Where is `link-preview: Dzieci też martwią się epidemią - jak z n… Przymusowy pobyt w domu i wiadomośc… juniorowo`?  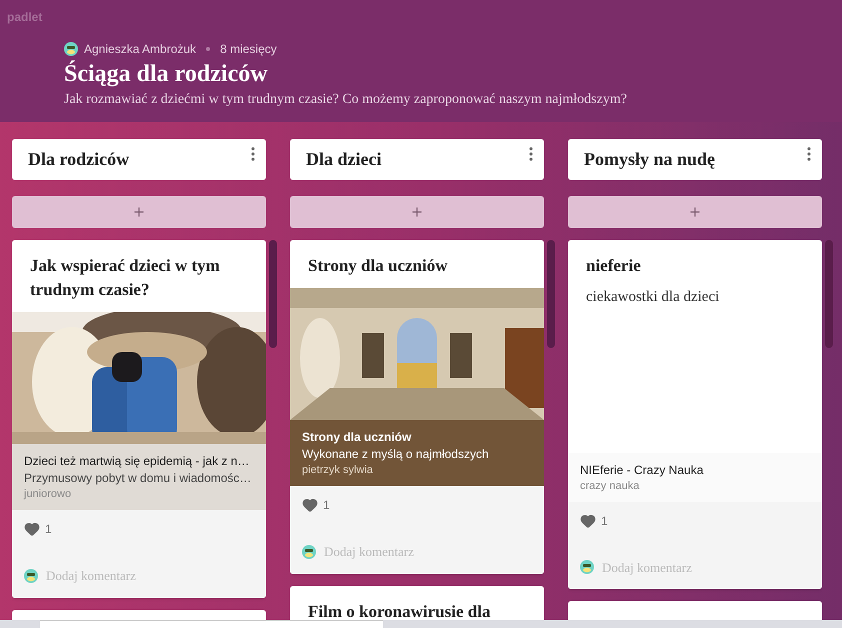
link-preview: Dzieci też martwią się epidemią - jak z n… Przymusowy pobyt w domu i wiadomośc… juniorowo is located at coordinates (139, 477).